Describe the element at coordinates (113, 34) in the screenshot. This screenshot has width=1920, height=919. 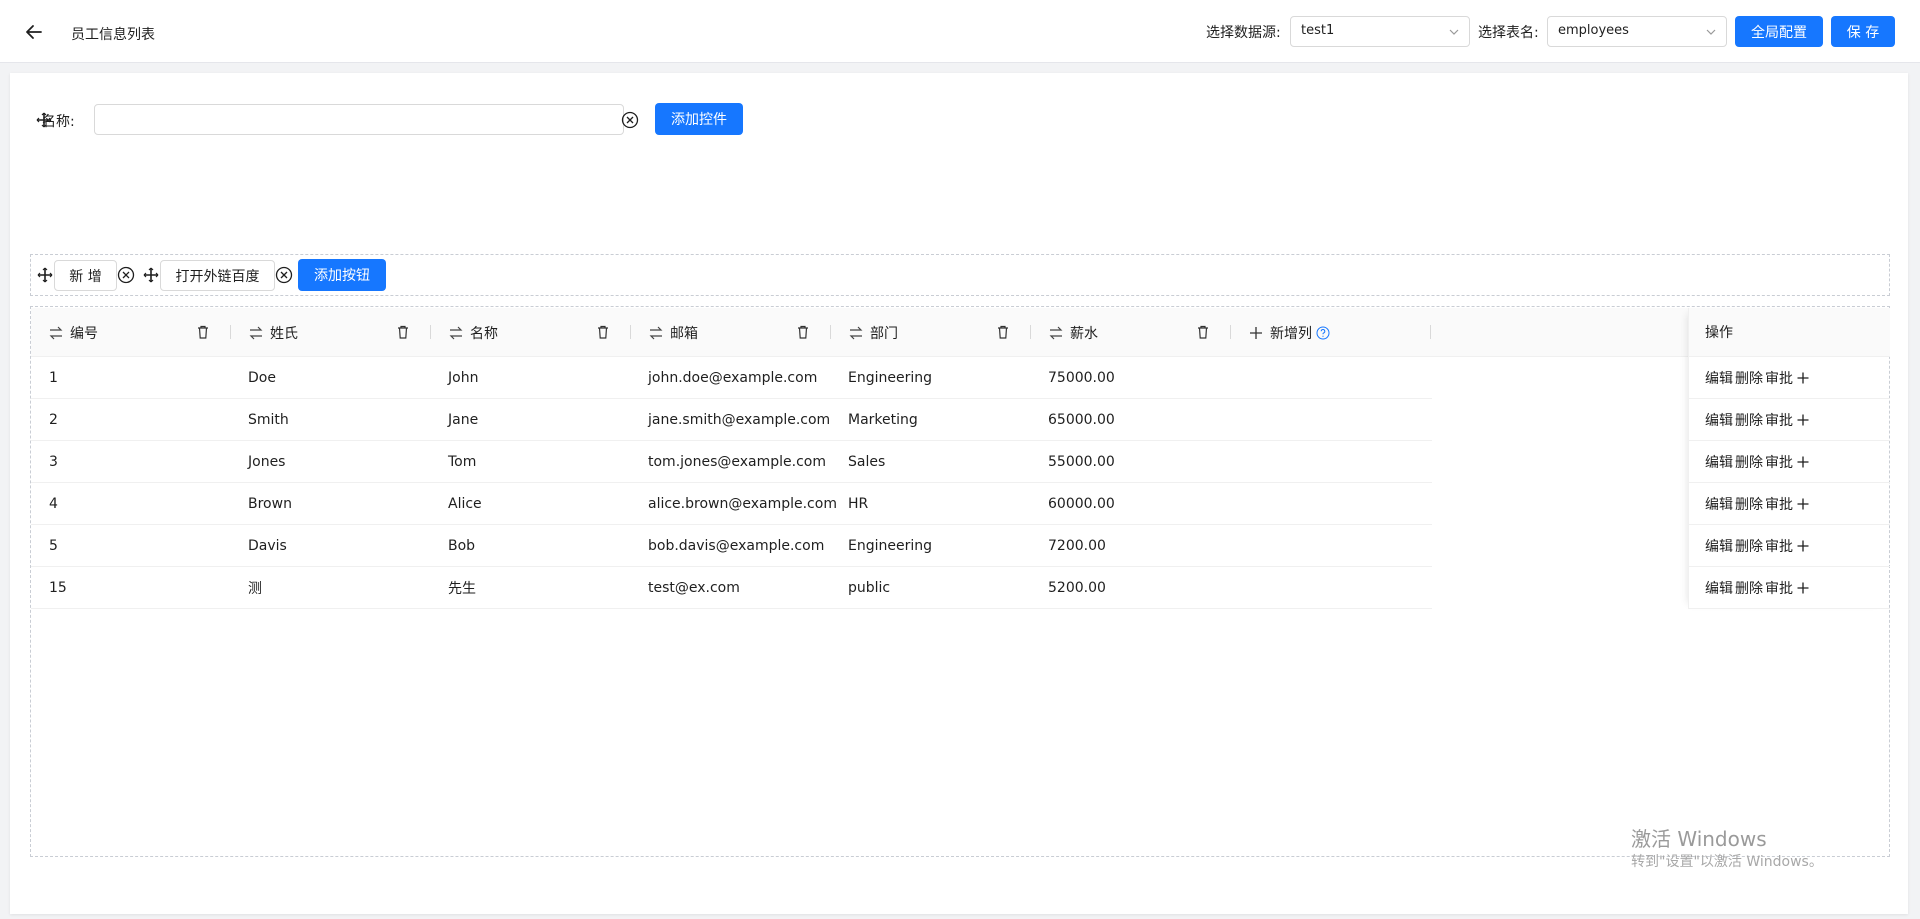
I see `page-title: 员工信息列表` at that location.